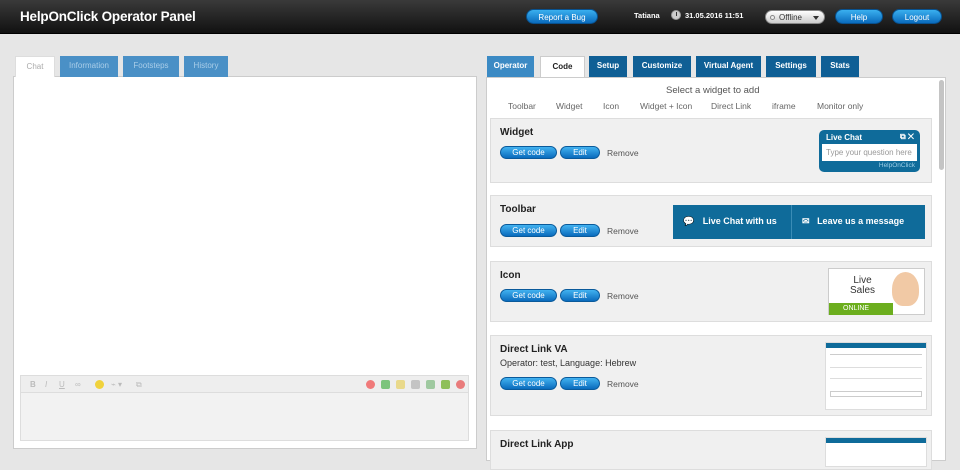  What do you see at coordinates (713, 90) in the screenshot?
I see `widget-select-heading: Select a widget to add` at bounding box center [713, 90].